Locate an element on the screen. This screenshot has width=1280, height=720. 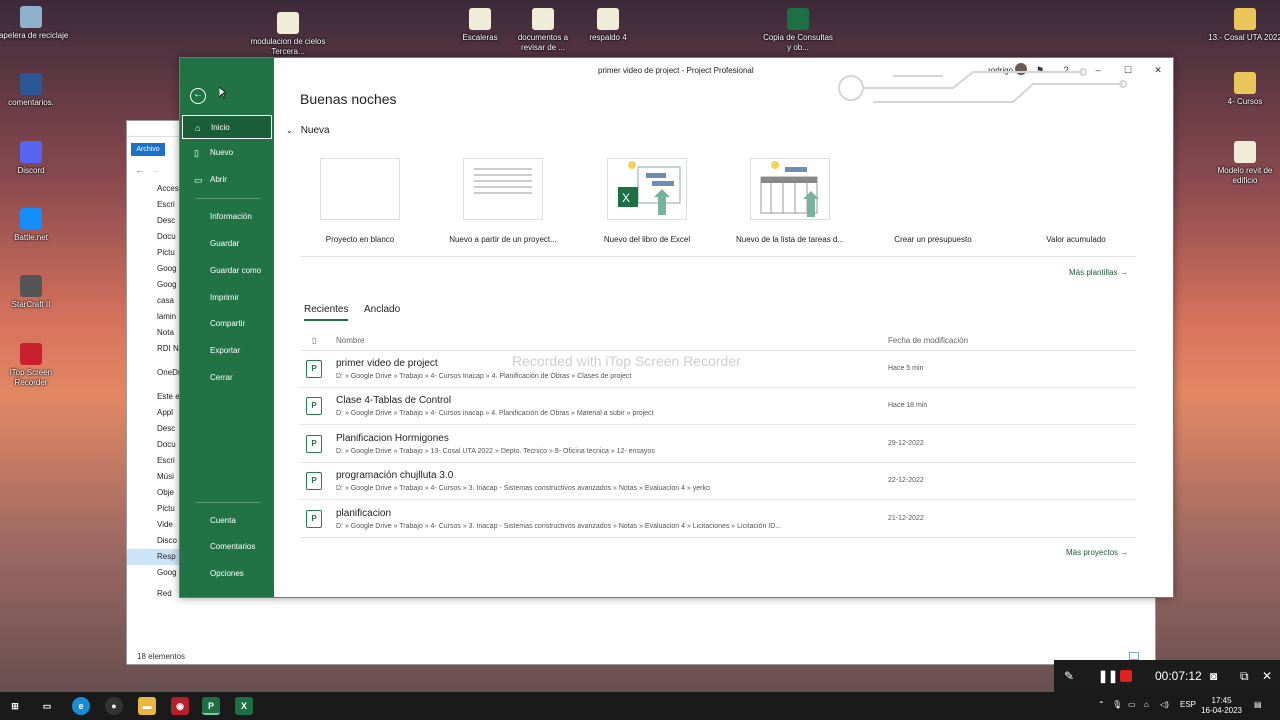
explorer-tree-item: Disco is located at coordinates (154, 541).